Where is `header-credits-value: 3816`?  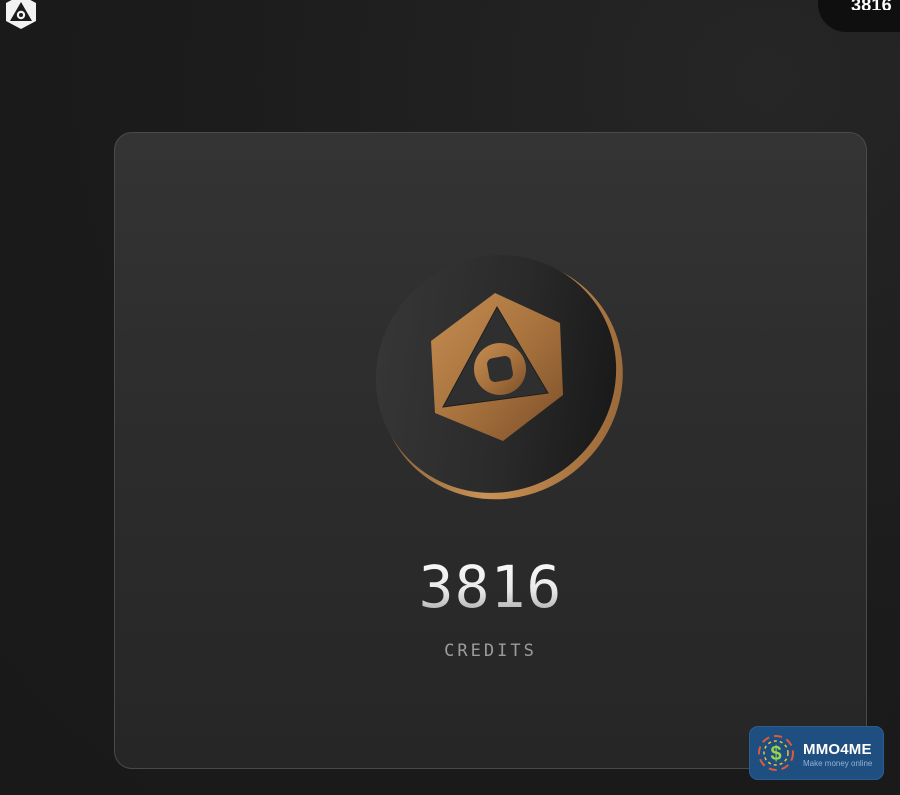 header-credits-value: 3816 is located at coordinates (871, 5).